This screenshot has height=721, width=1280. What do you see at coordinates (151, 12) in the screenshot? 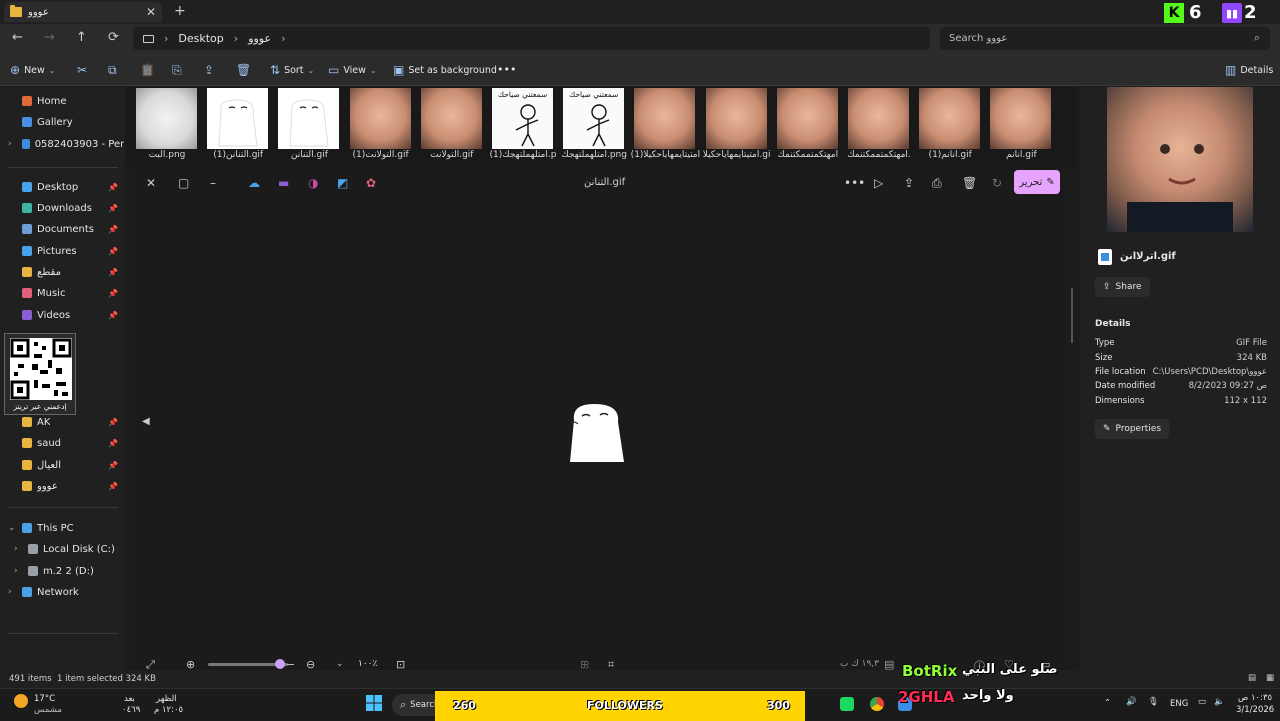
I see `tab-close-button: ✕` at bounding box center [151, 12].